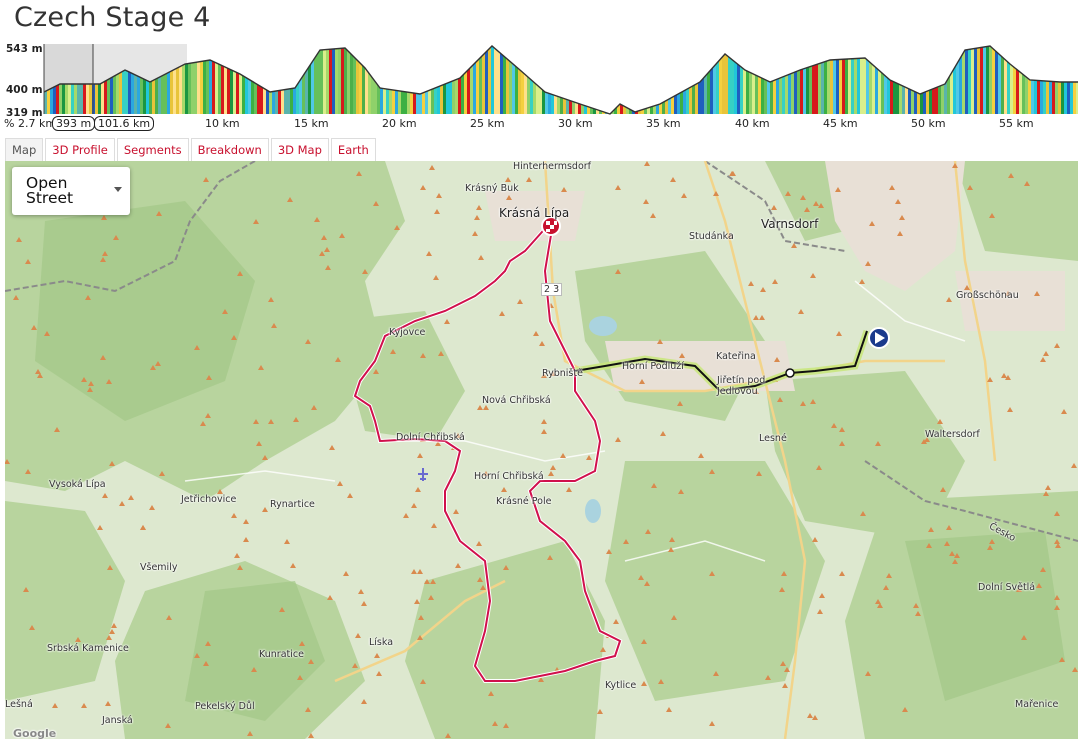  Describe the element at coordinates (225, 706) in the screenshot. I see `place-label: Pekelský Důl` at that location.